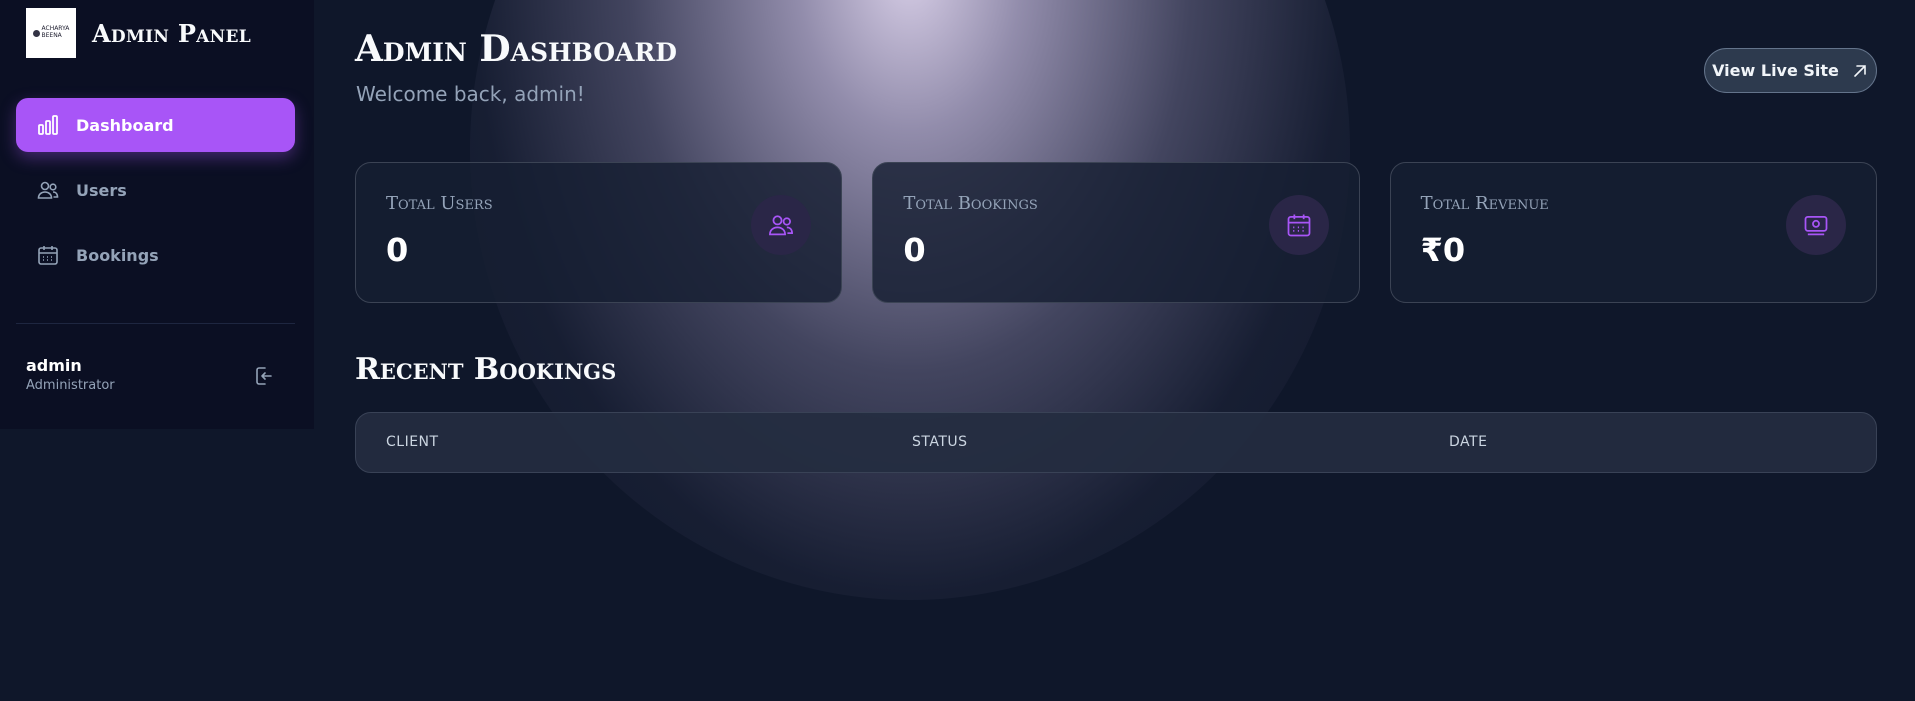 The height and width of the screenshot is (701, 1915). I want to click on sidebar-item-label: Users, so click(101, 190).